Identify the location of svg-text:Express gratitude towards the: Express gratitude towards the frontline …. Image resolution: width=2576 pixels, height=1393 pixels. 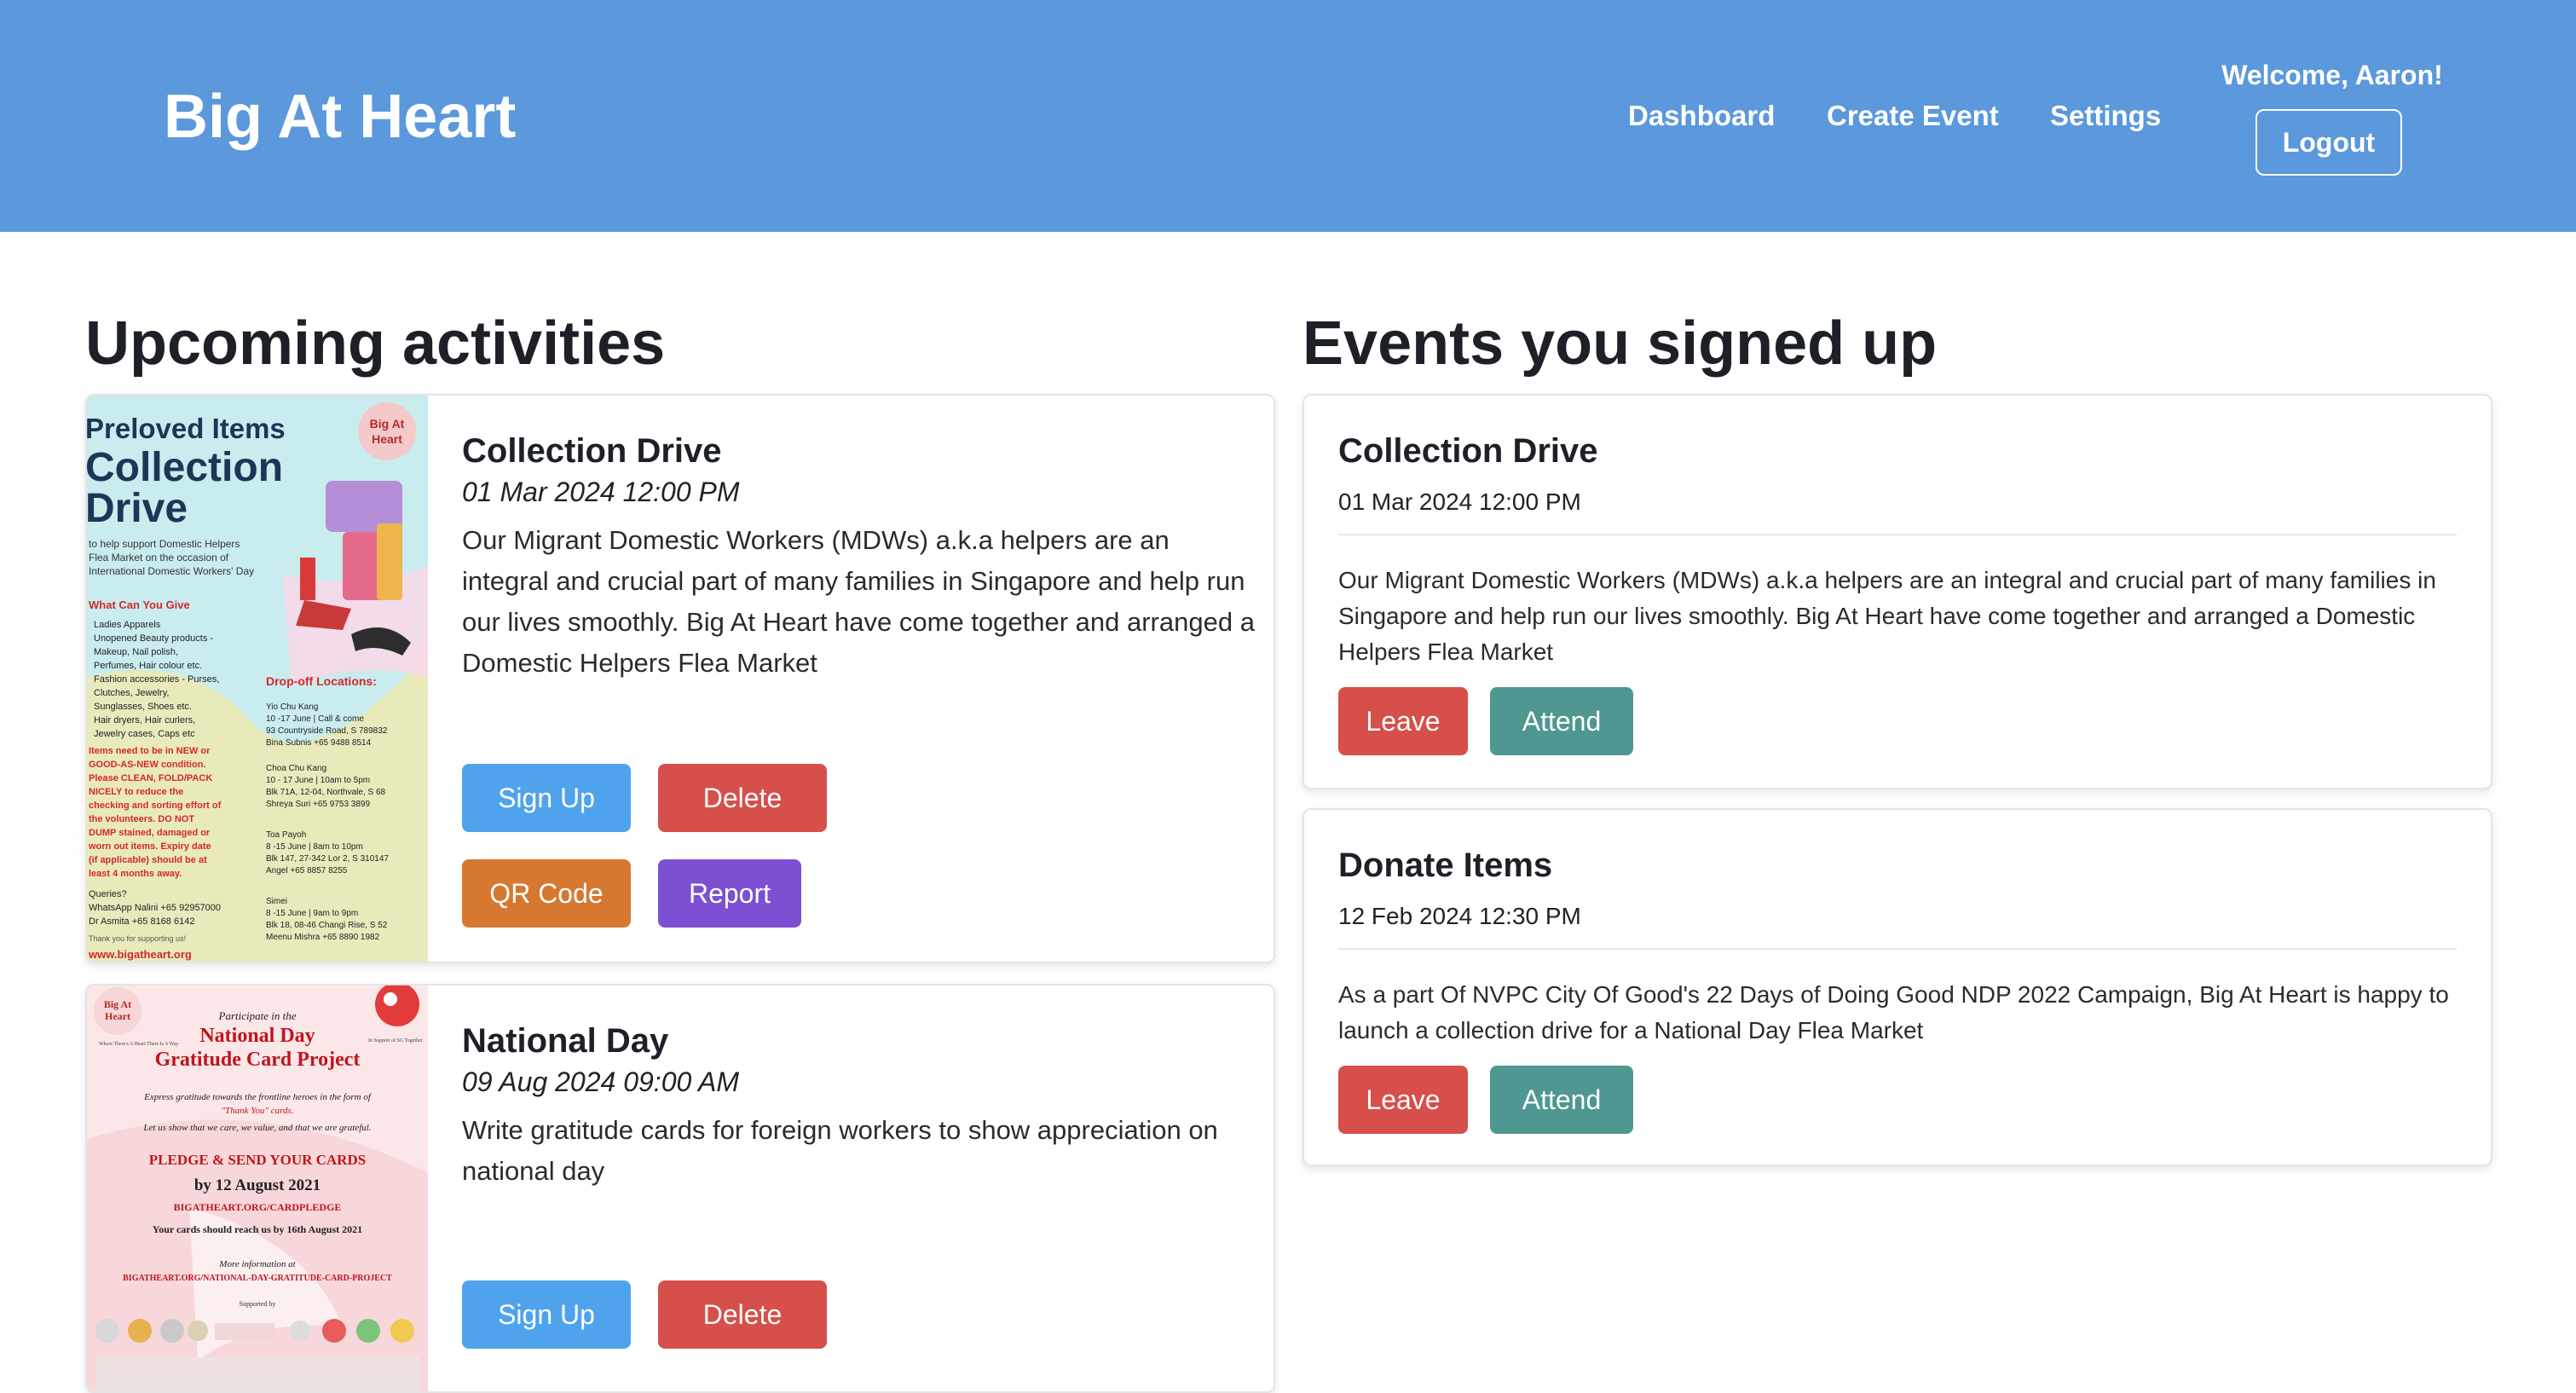
(258, 1097).